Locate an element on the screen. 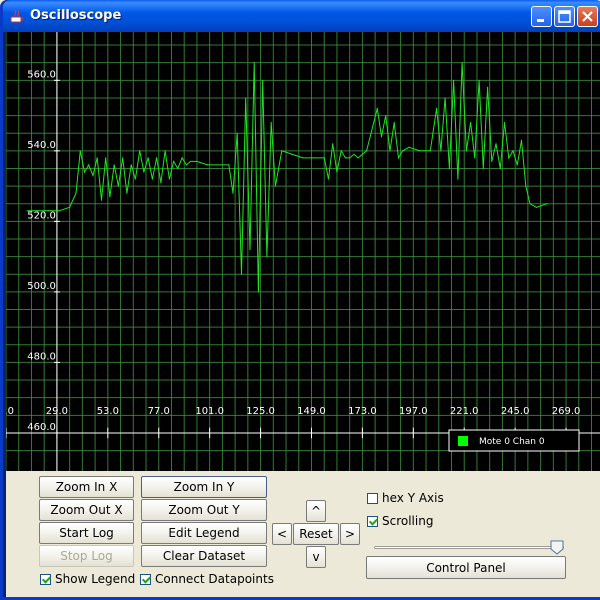 The width and height of the screenshot is (600, 600). hex-y-axis-checkbox: hex Y Axis is located at coordinates (405, 498).